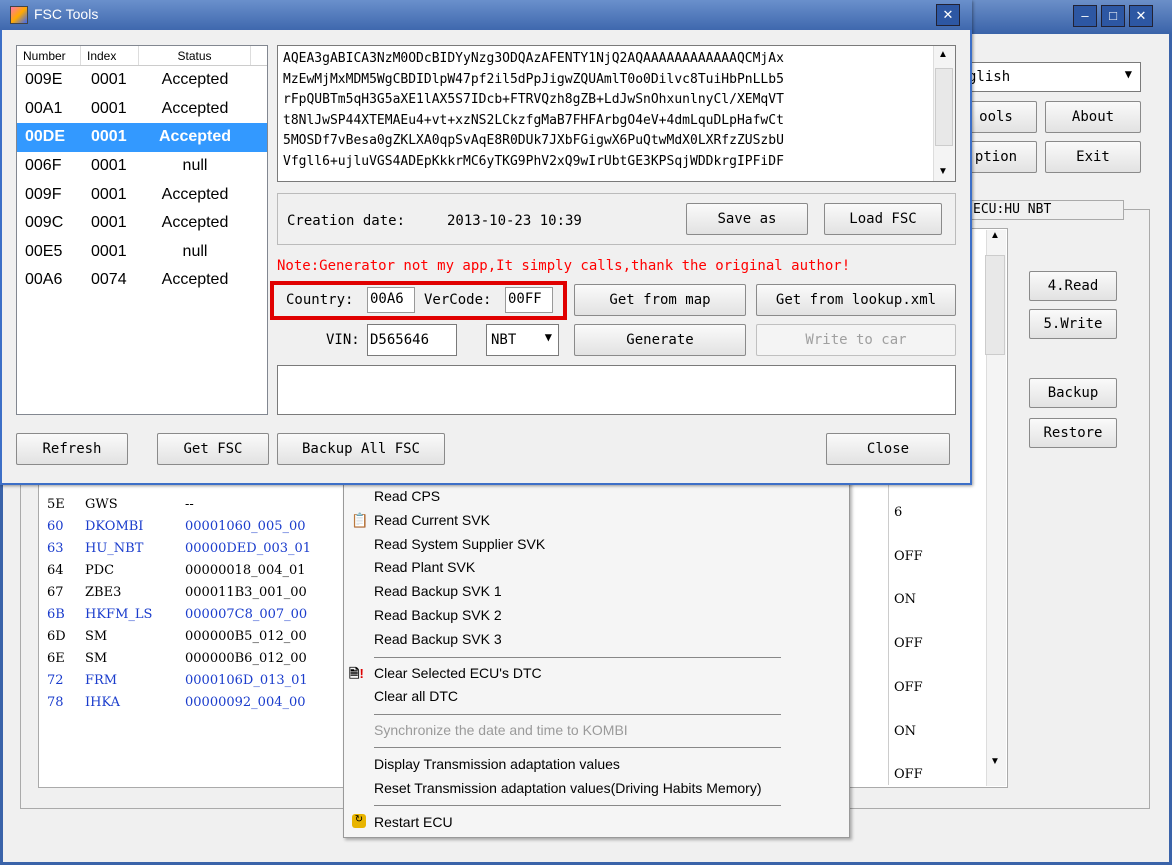 The image size is (1172, 865). What do you see at coordinates (44, 280) in the screenshot?
I see `list-cell-number: 00A6` at bounding box center [44, 280].